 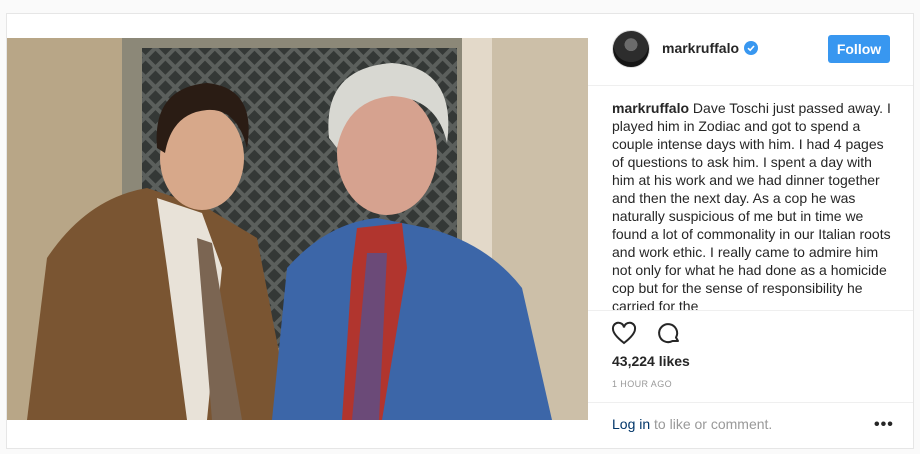 What do you see at coordinates (624, 334) in the screenshot?
I see `heart-icon` at bounding box center [624, 334].